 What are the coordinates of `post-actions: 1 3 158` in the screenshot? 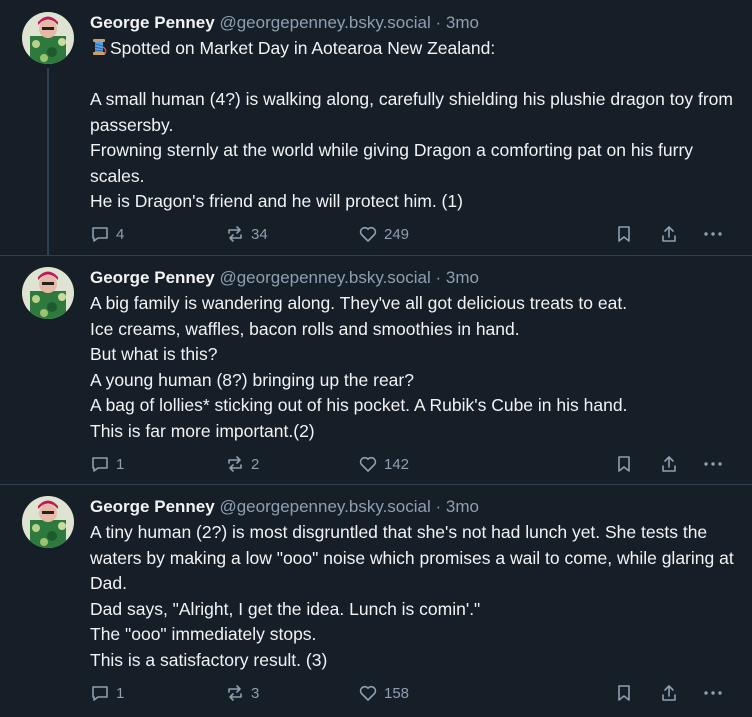 It's located at (409, 693).